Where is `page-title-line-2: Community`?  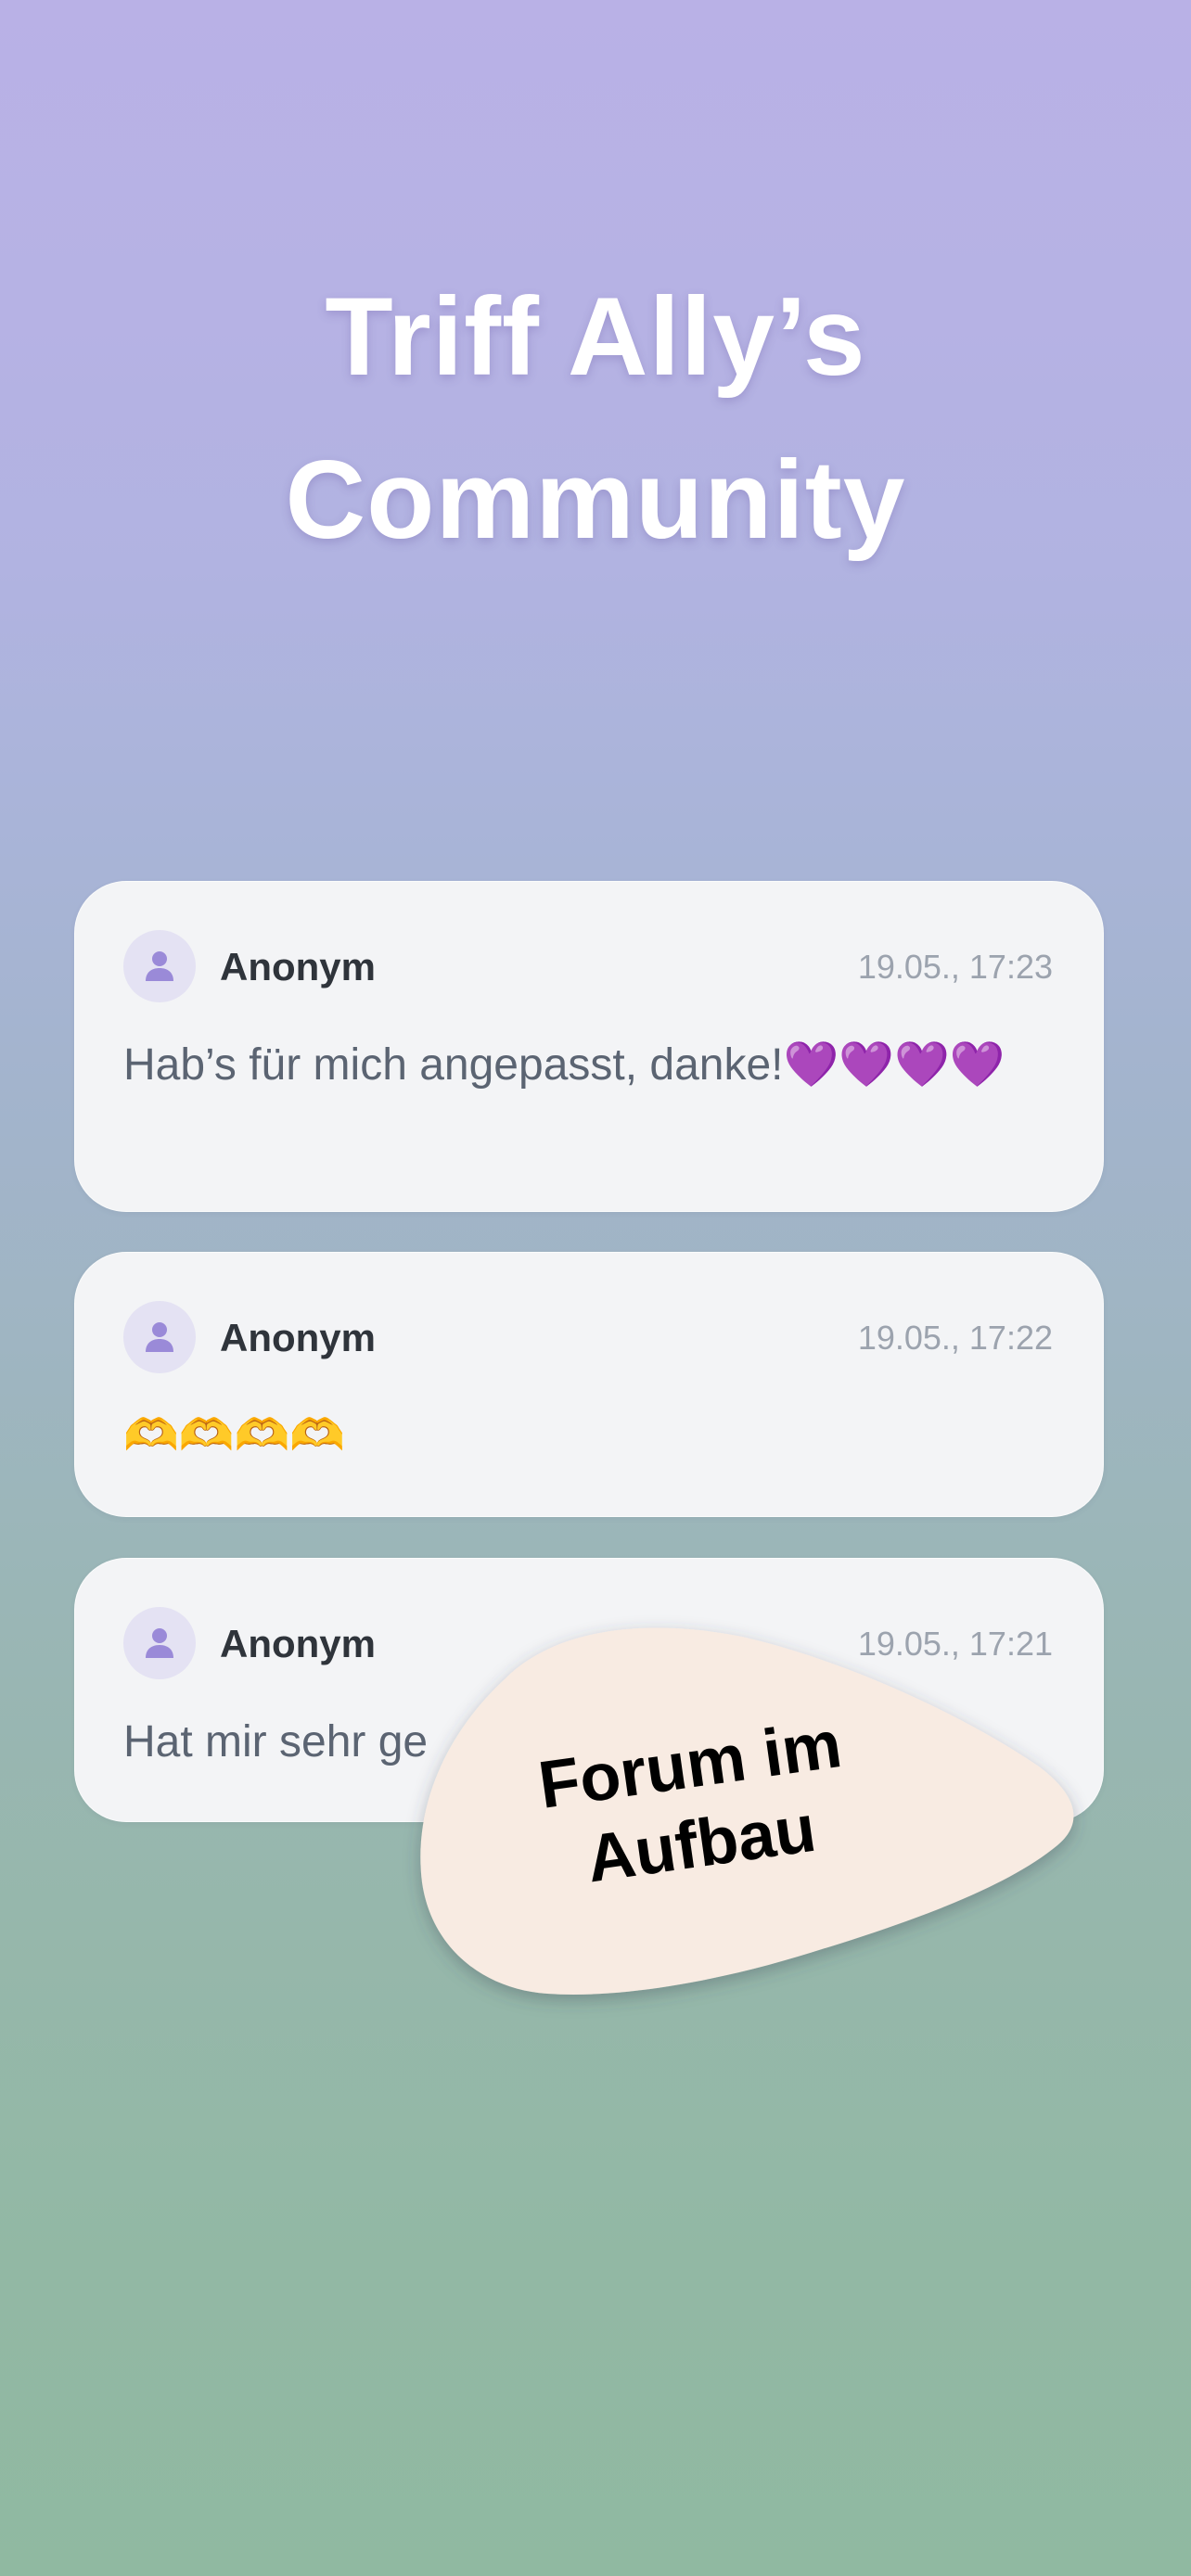 page-title-line-2: Community is located at coordinates (595, 501).